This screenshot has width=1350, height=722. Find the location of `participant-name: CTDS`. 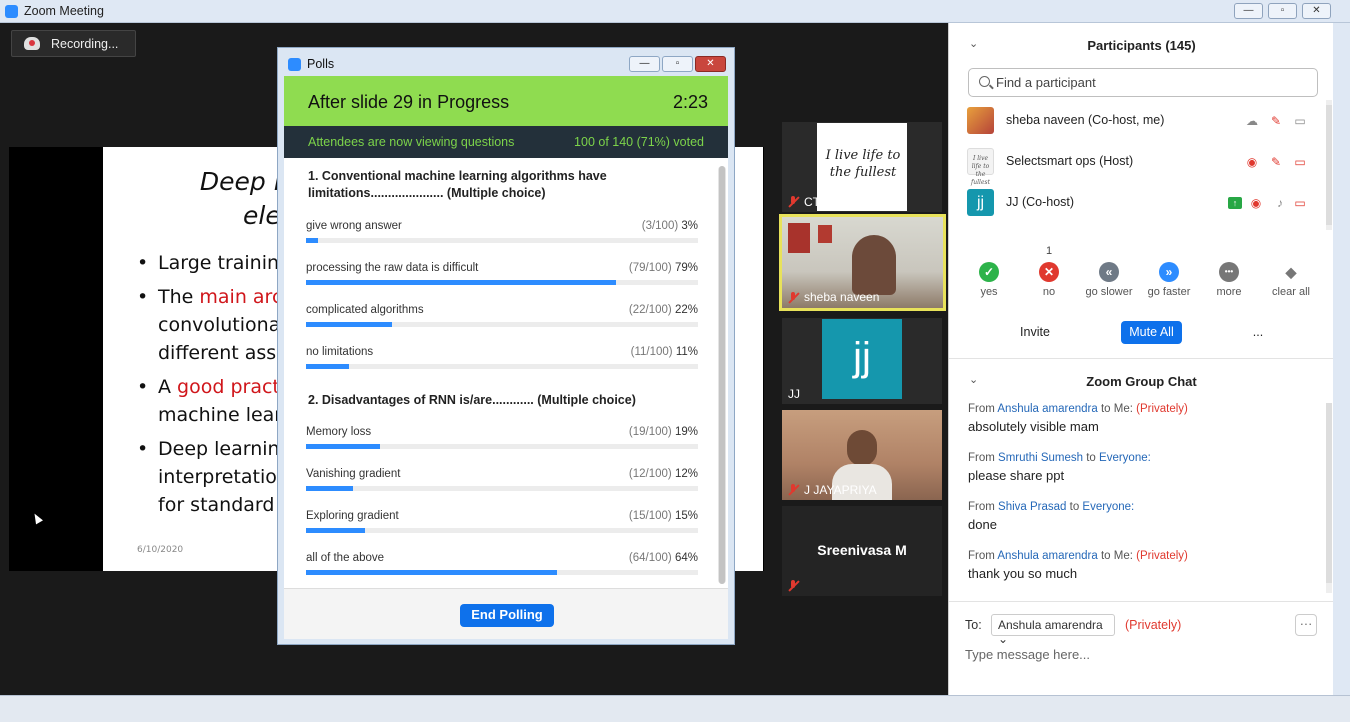

participant-name: CTDS is located at coordinates (820, 202).